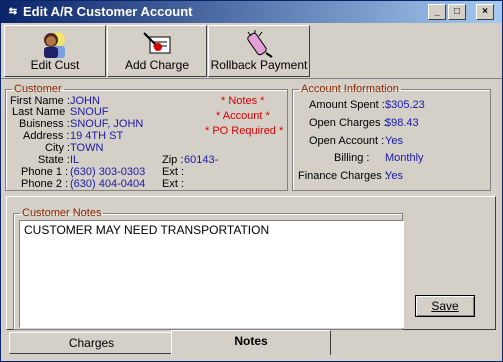 This screenshot has width=503, height=362. What do you see at coordinates (58, 148) in the screenshot?
I see `city-label: City :` at bounding box center [58, 148].